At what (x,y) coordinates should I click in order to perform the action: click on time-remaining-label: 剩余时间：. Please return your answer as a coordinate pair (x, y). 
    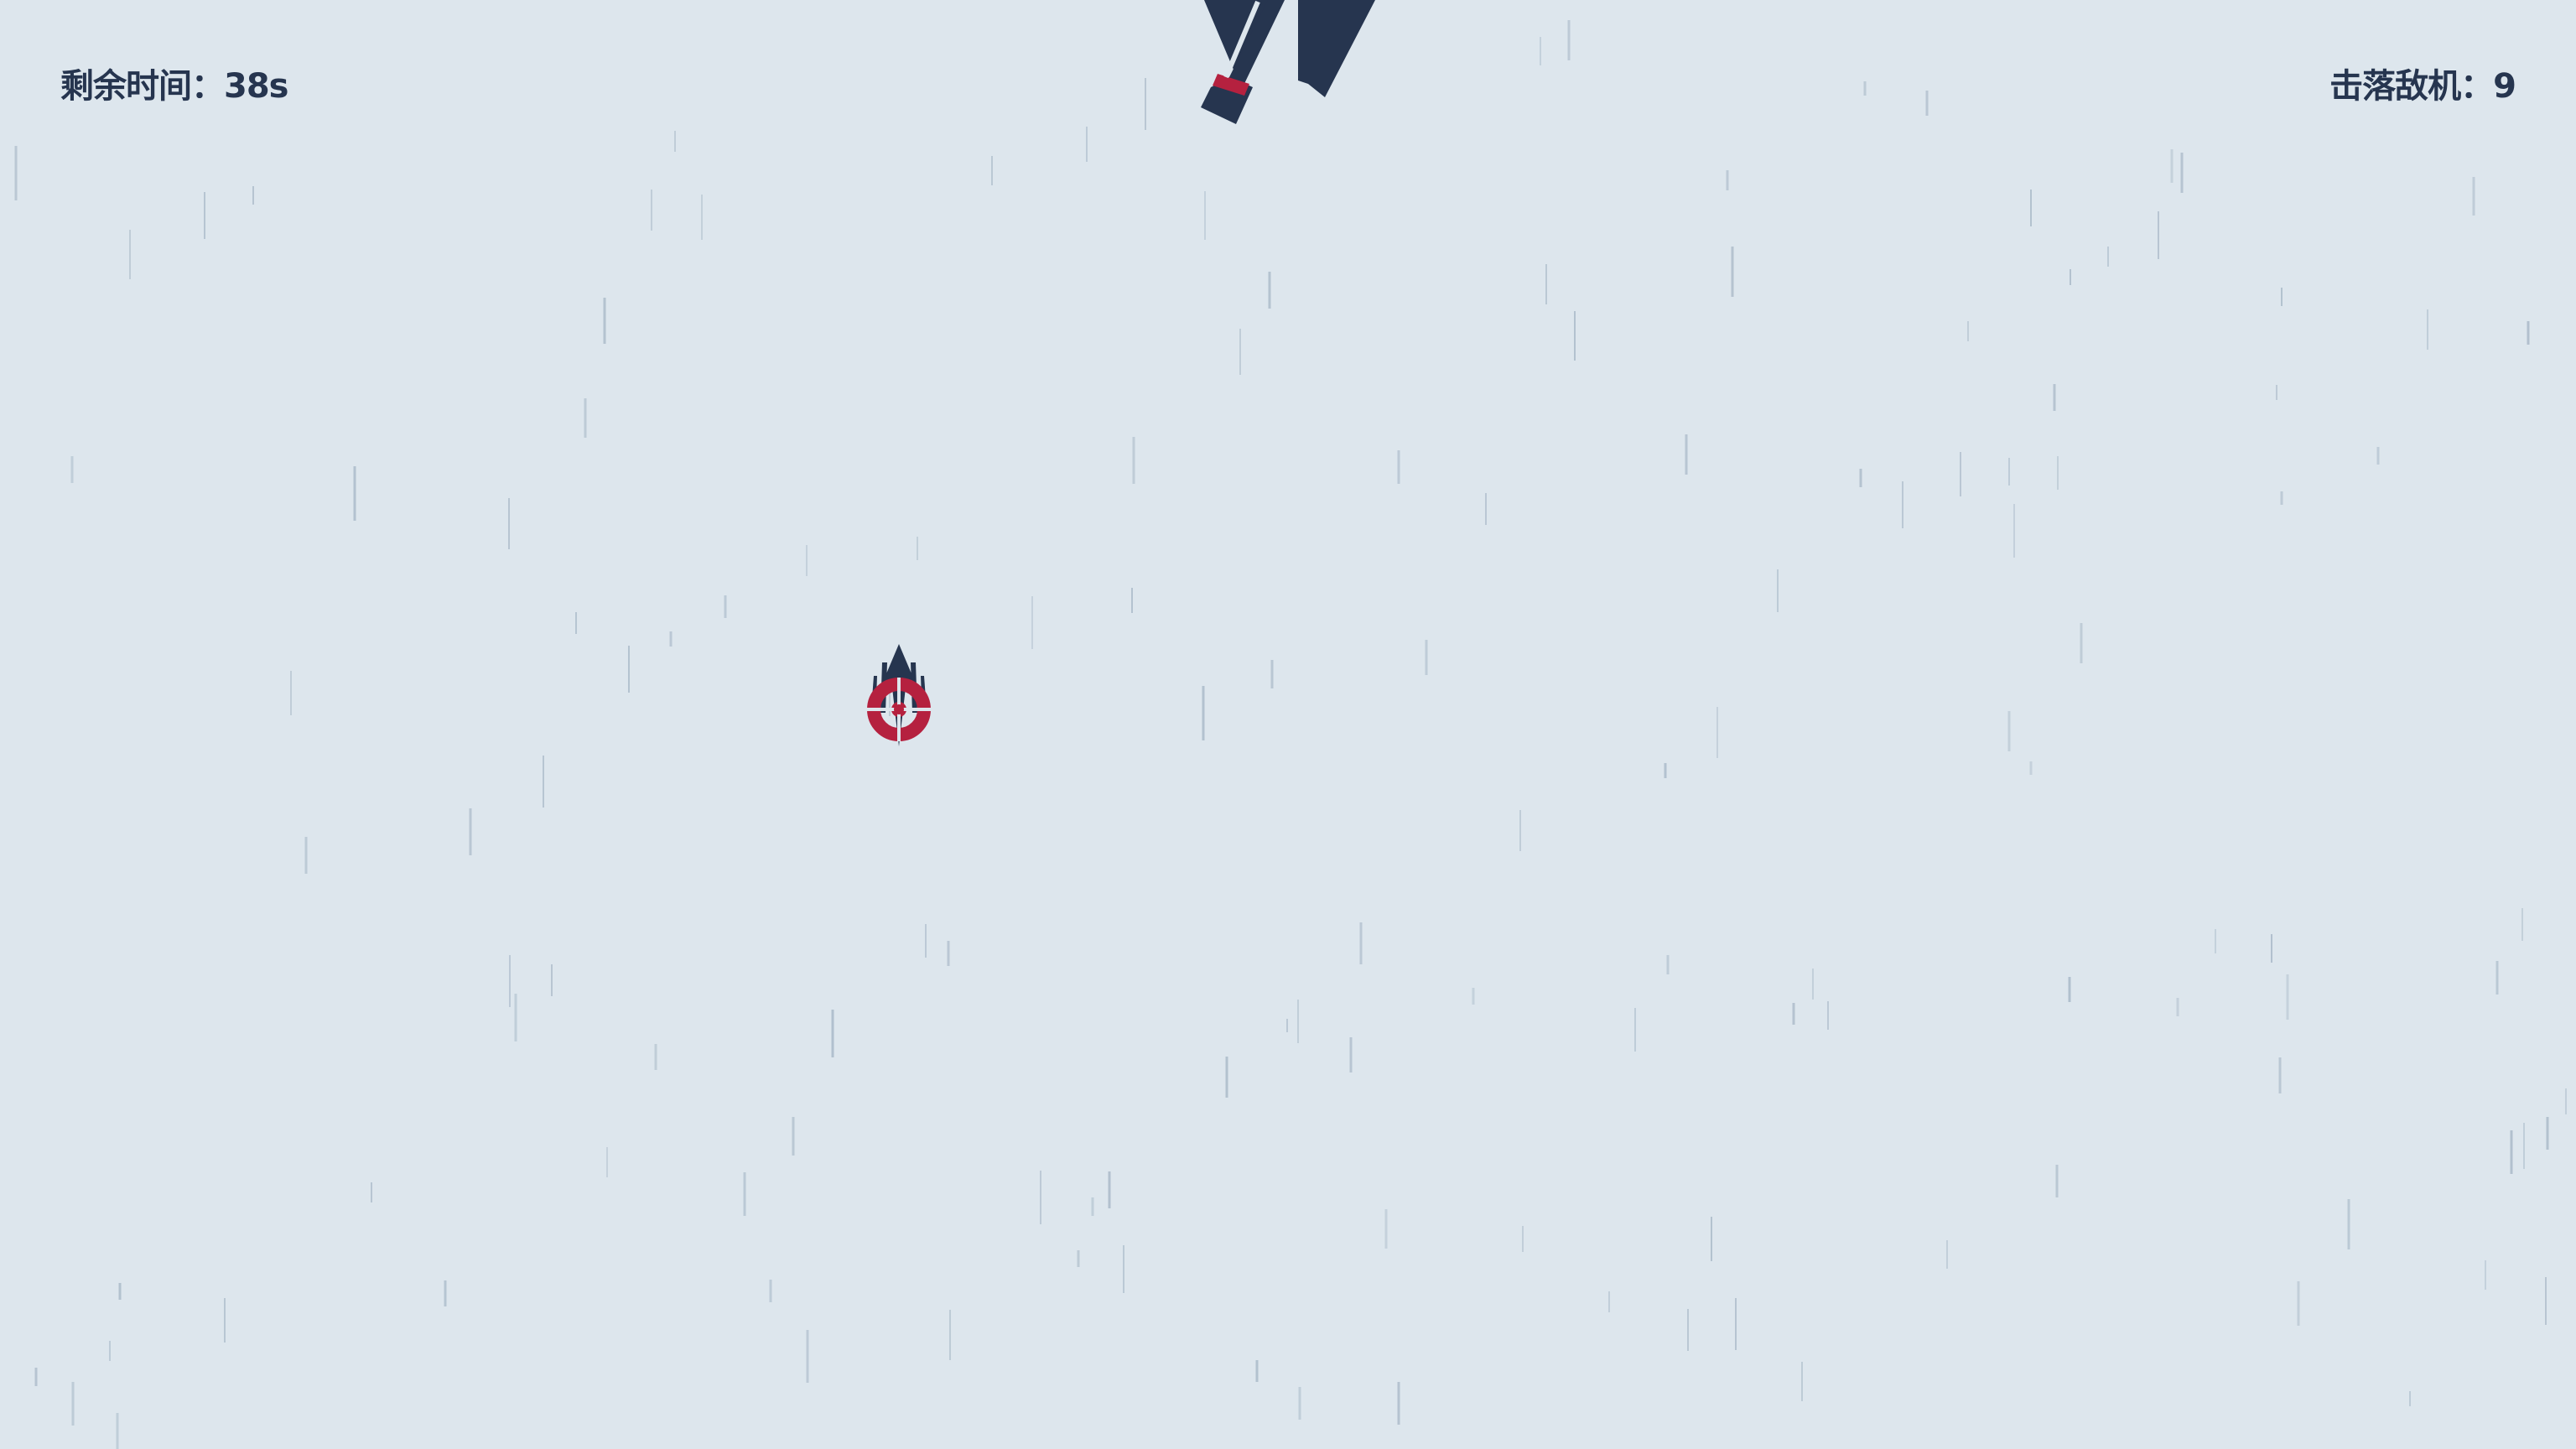
    Looking at the image, I should click on (142, 86).